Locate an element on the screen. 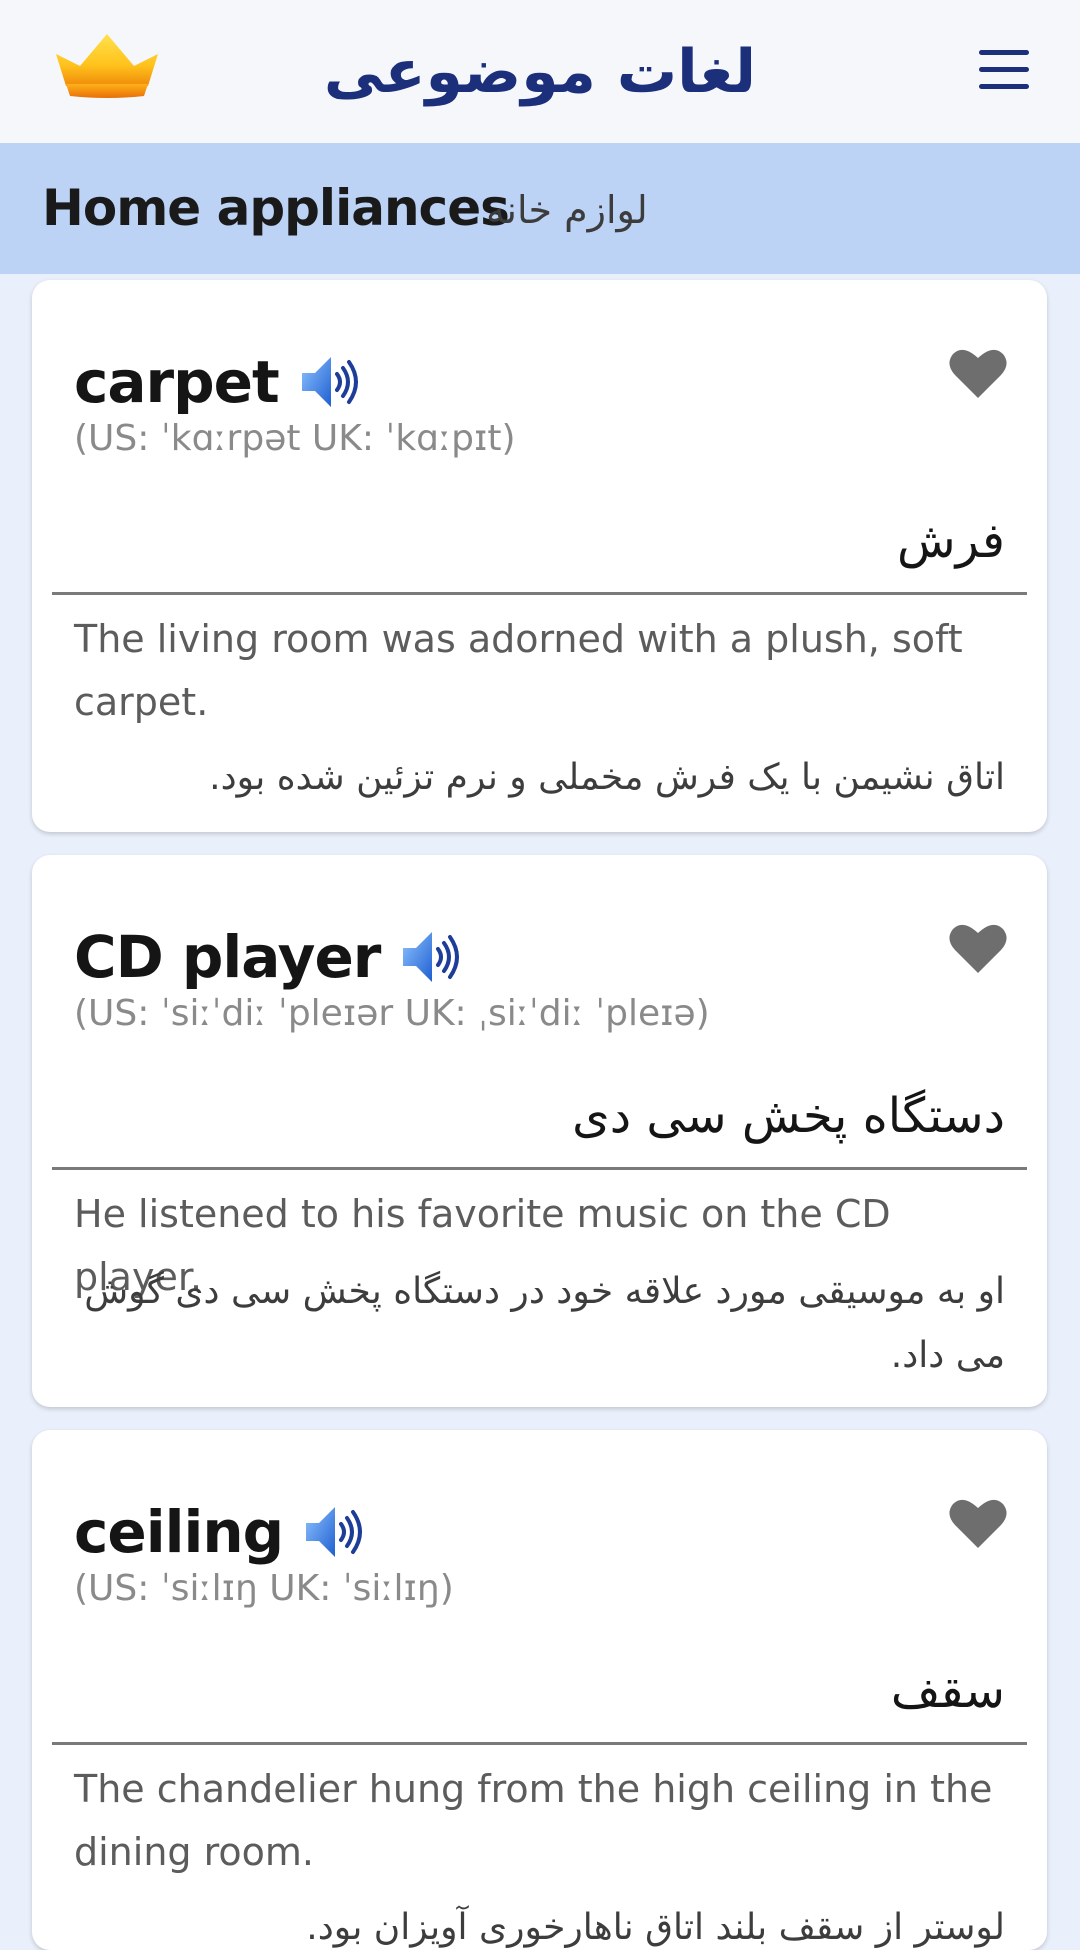  pronunciation: (US: ˈsiːlɪŋ UK: ˈsiːlɪŋ) is located at coordinates (264, 1588).